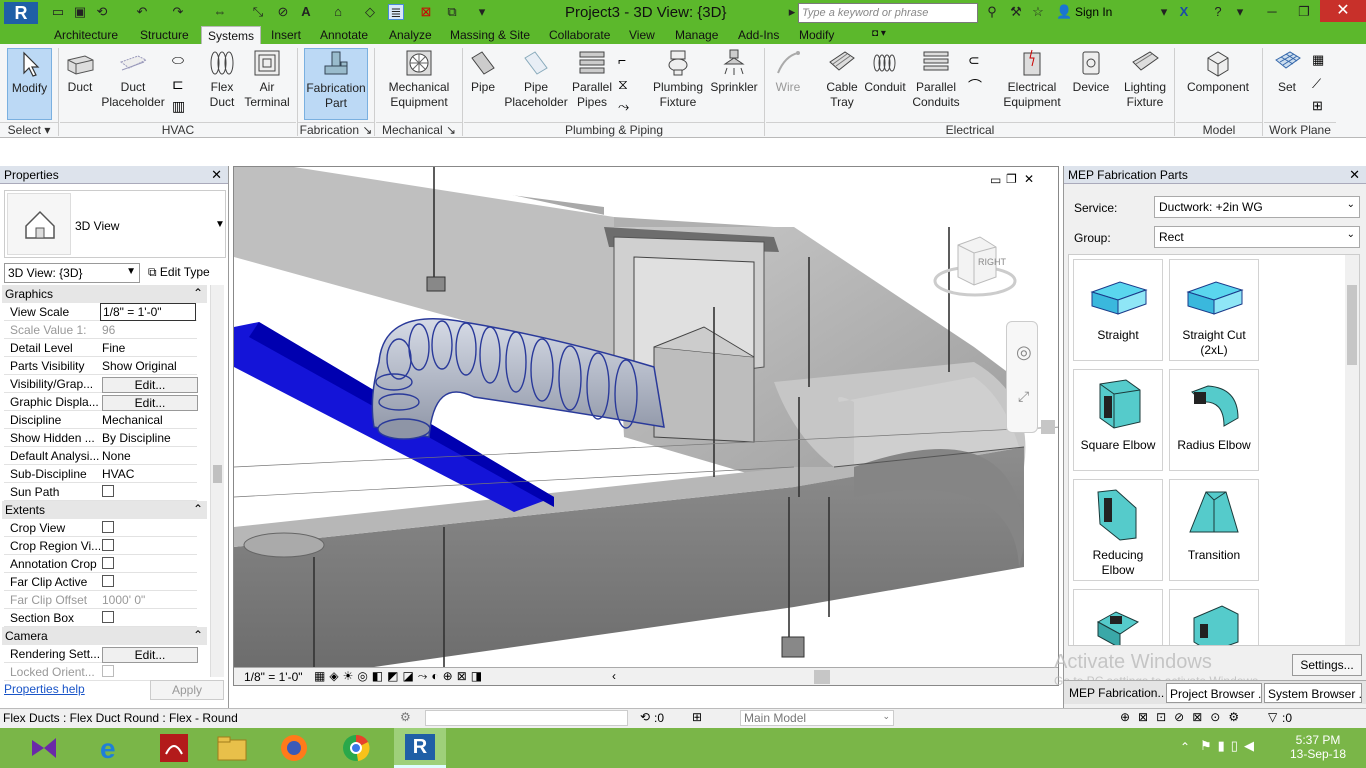  Describe the element at coordinates (645, 717) in the screenshot. I see `editable-icon: ⟲` at that location.